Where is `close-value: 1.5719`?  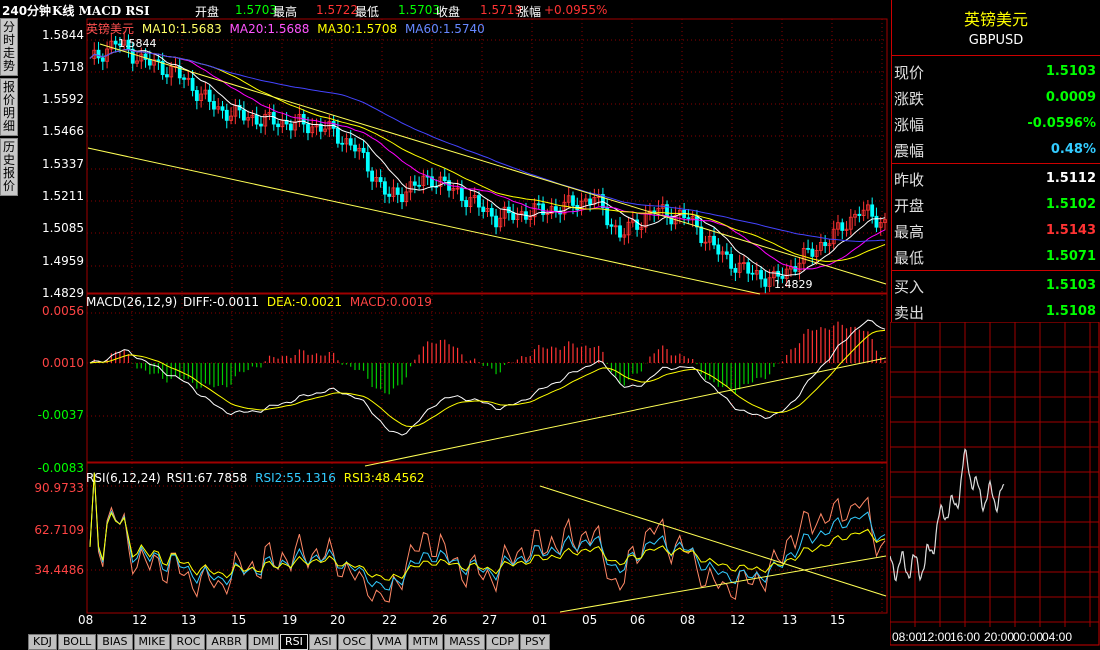
close-value: 1.5719 is located at coordinates (501, 10).